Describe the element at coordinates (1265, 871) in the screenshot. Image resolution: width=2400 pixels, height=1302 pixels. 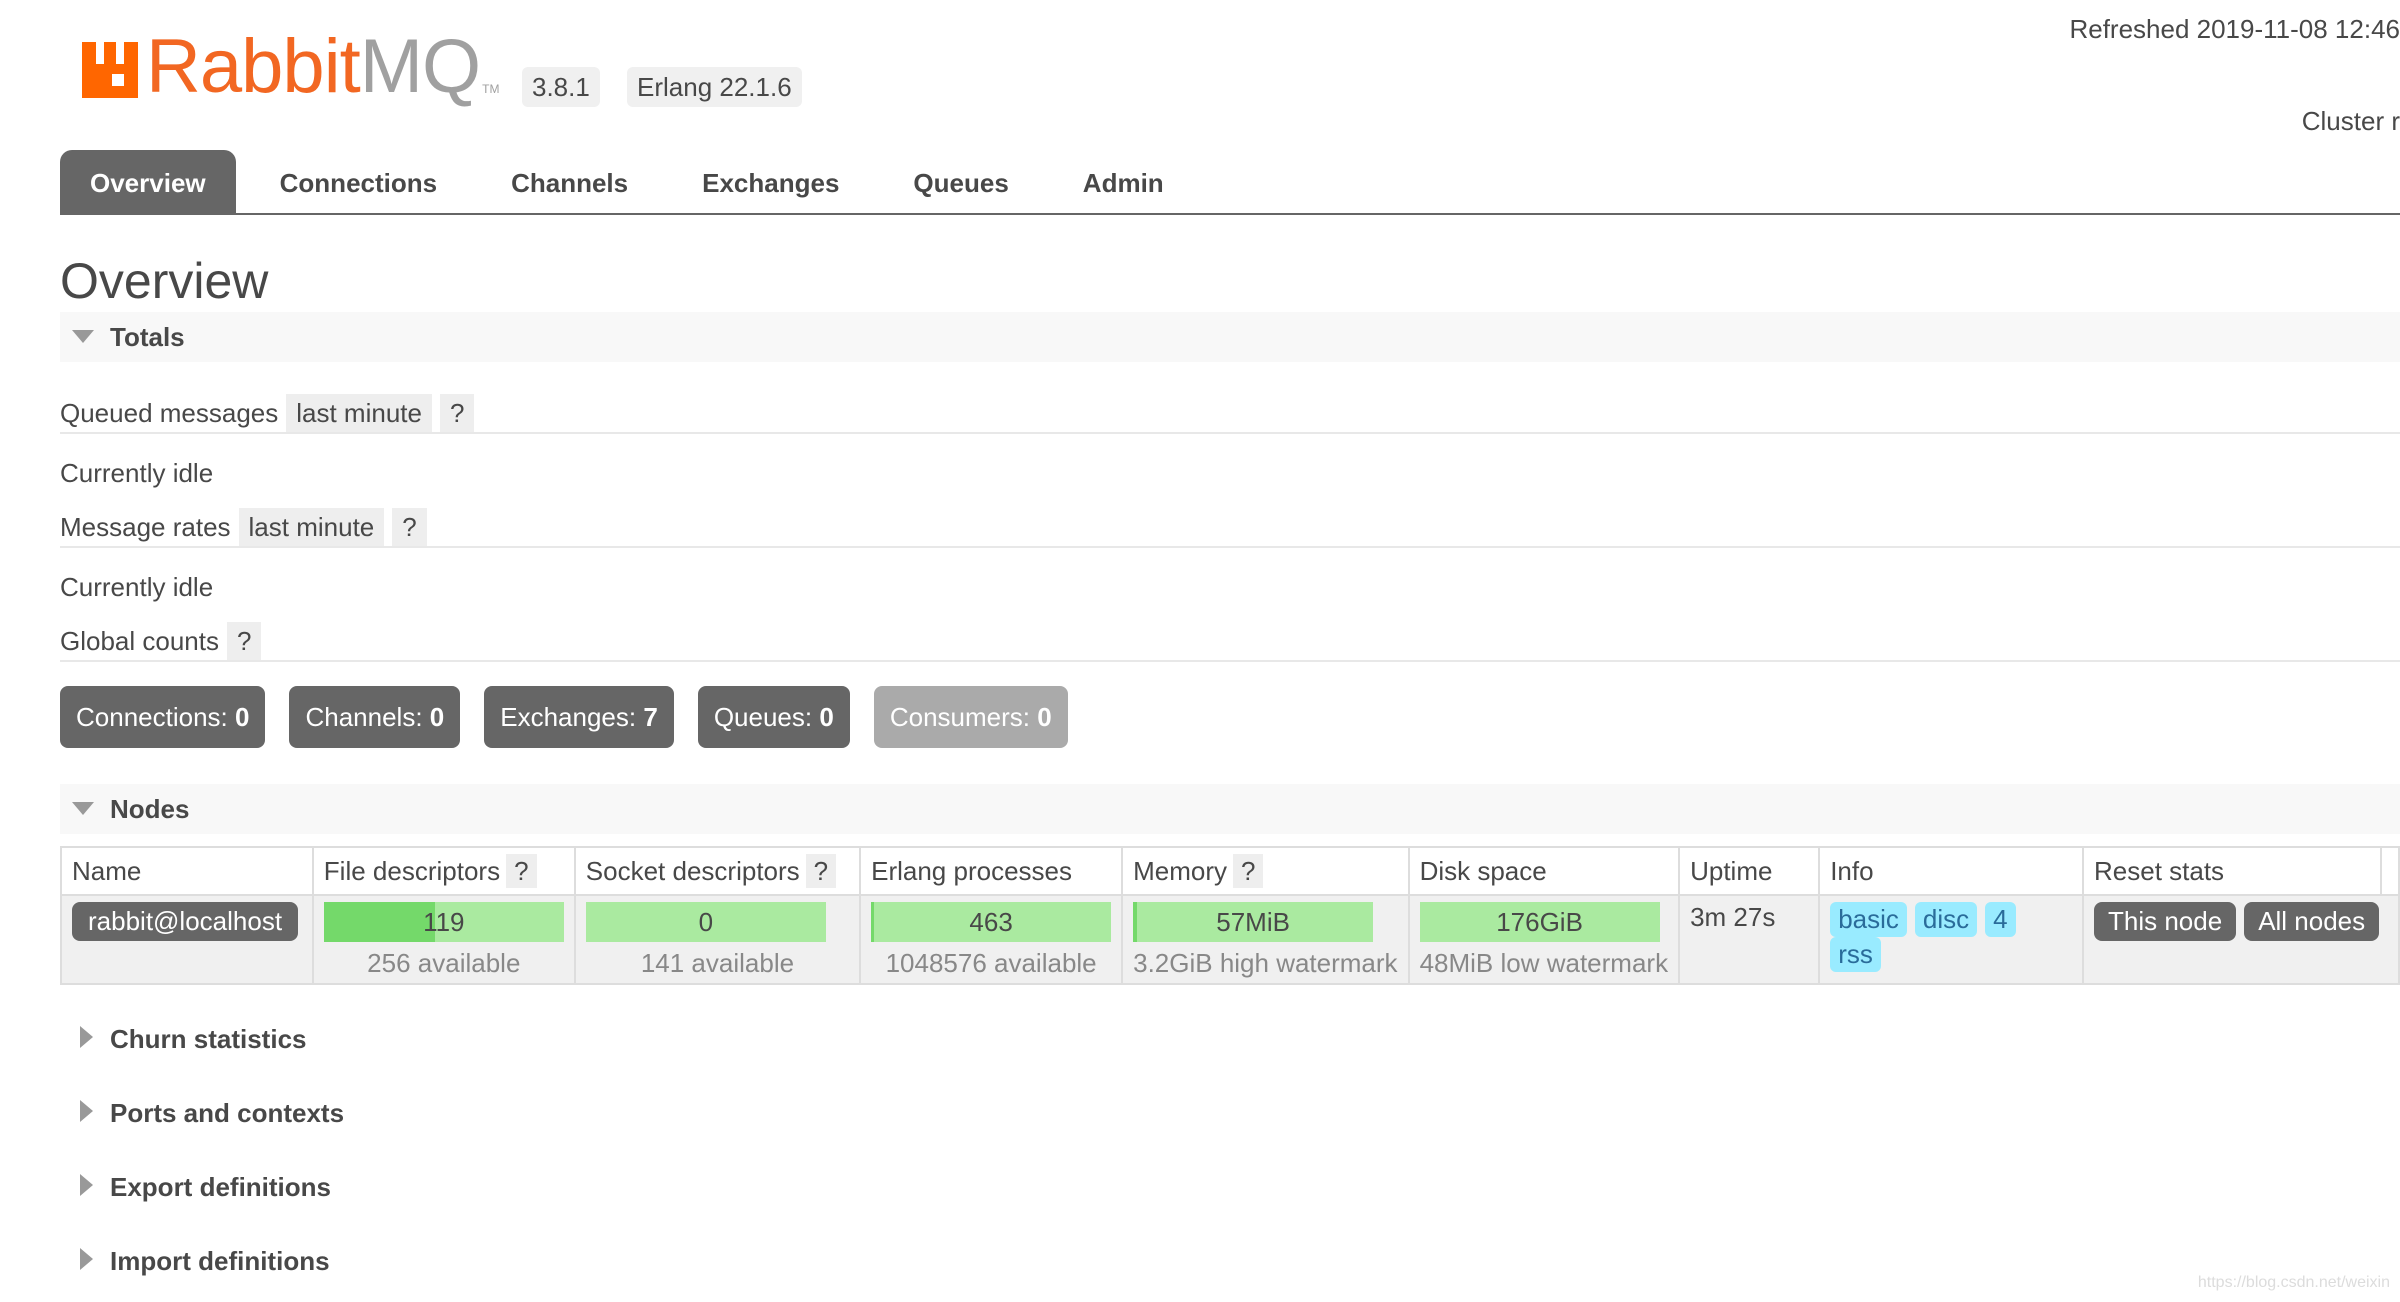
I see `col-memory: Memory?` at that location.